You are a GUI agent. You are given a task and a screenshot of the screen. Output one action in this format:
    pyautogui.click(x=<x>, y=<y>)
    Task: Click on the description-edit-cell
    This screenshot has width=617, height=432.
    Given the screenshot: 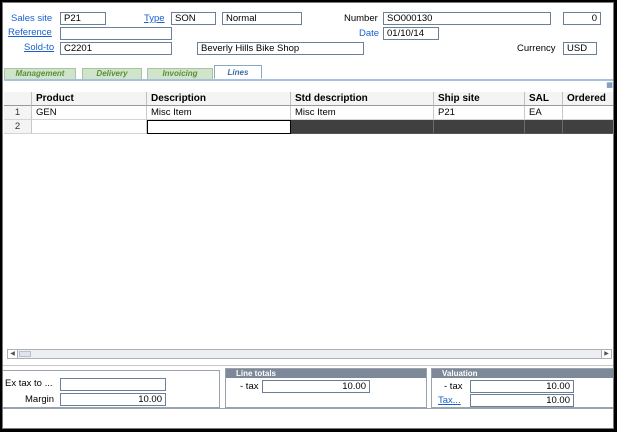 What is the action you would take?
    pyautogui.click(x=219, y=127)
    